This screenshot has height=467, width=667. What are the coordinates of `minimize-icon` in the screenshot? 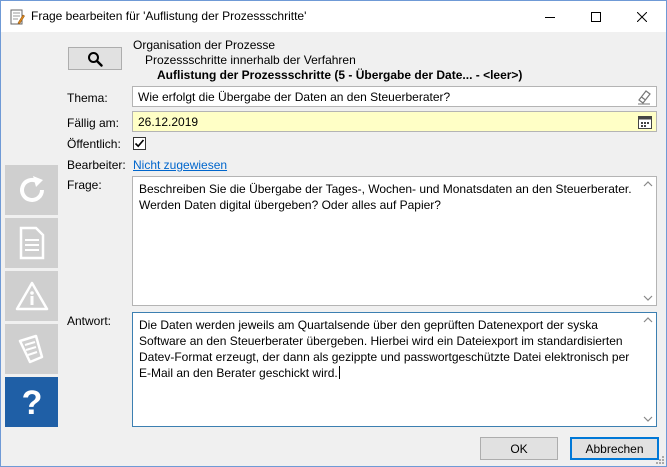 It's located at (550, 17).